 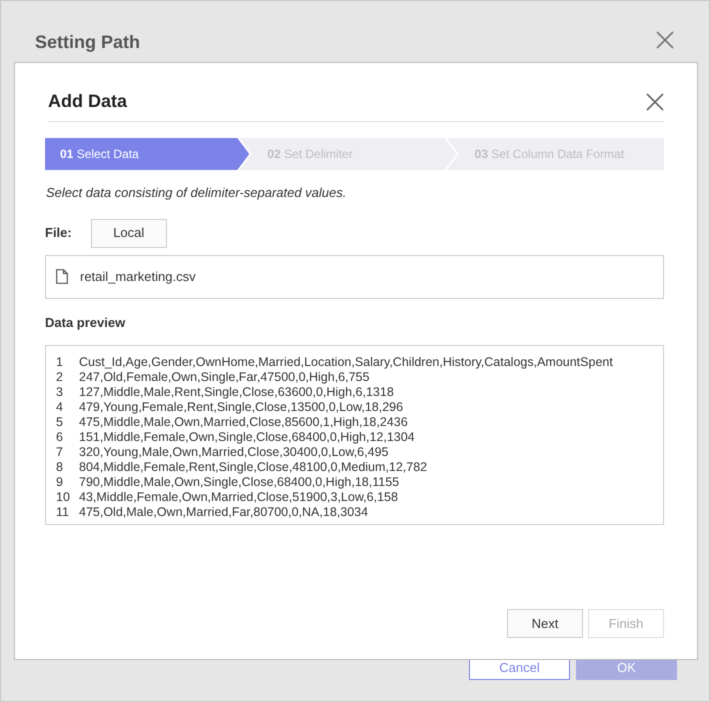 What do you see at coordinates (197, 193) in the screenshot?
I see `description-text: Select data consisting of delimiter-separated values.` at bounding box center [197, 193].